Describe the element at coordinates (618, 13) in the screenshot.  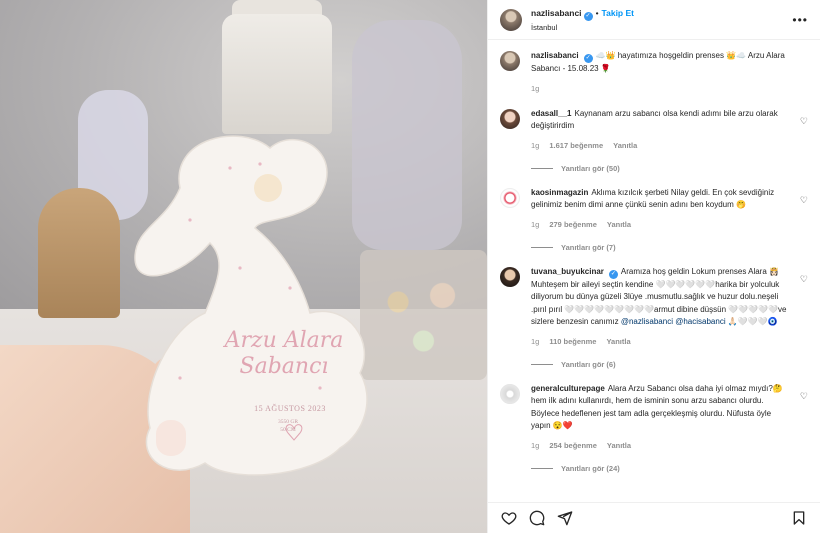
I see `follow-button: Takip Et` at that location.